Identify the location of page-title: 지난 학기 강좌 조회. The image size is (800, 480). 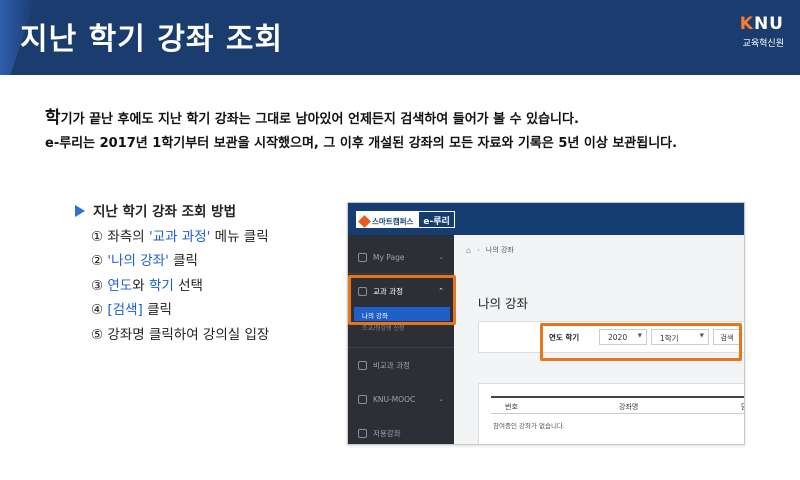
(152, 39).